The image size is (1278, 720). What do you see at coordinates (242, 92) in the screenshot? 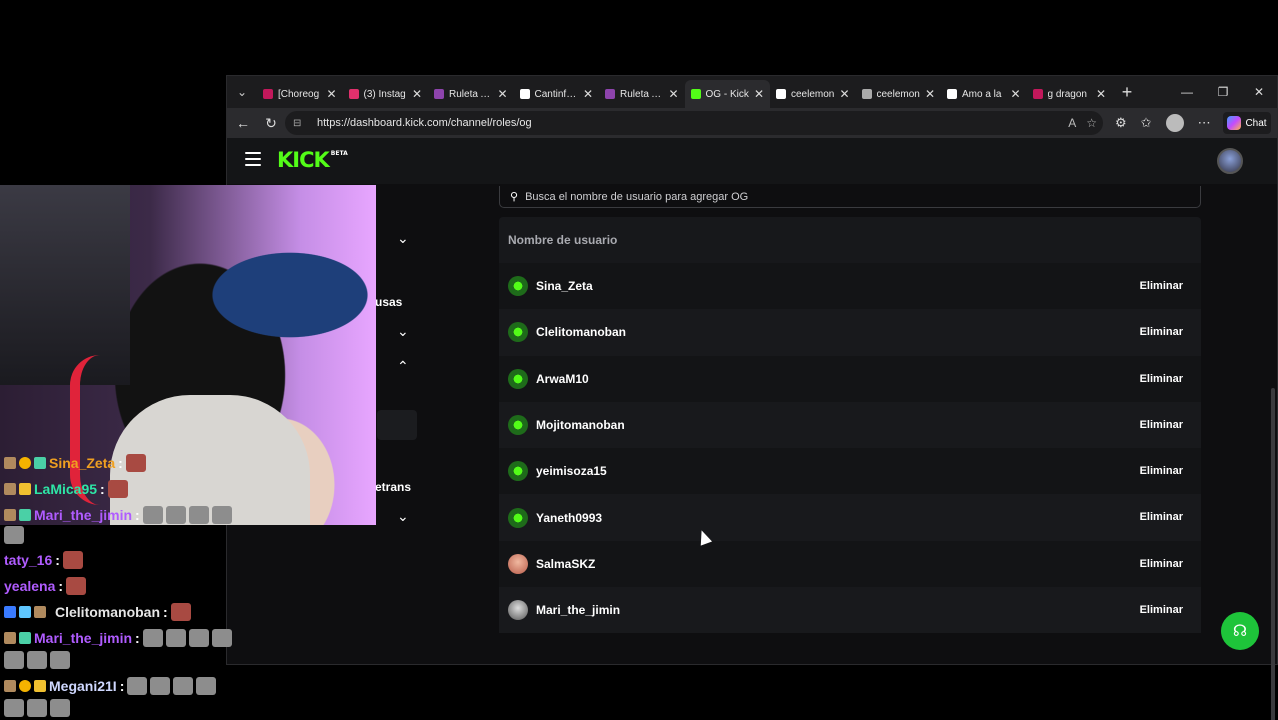
I see `tab-search-dropdown: ⌄` at bounding box center [242, 92].